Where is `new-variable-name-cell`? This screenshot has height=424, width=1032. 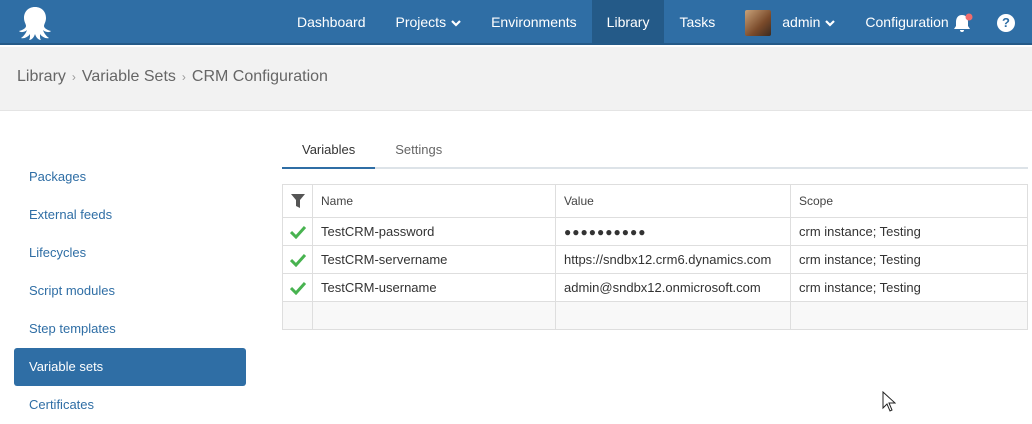 new-variable-name-cell is located at coordinates (434, 315).